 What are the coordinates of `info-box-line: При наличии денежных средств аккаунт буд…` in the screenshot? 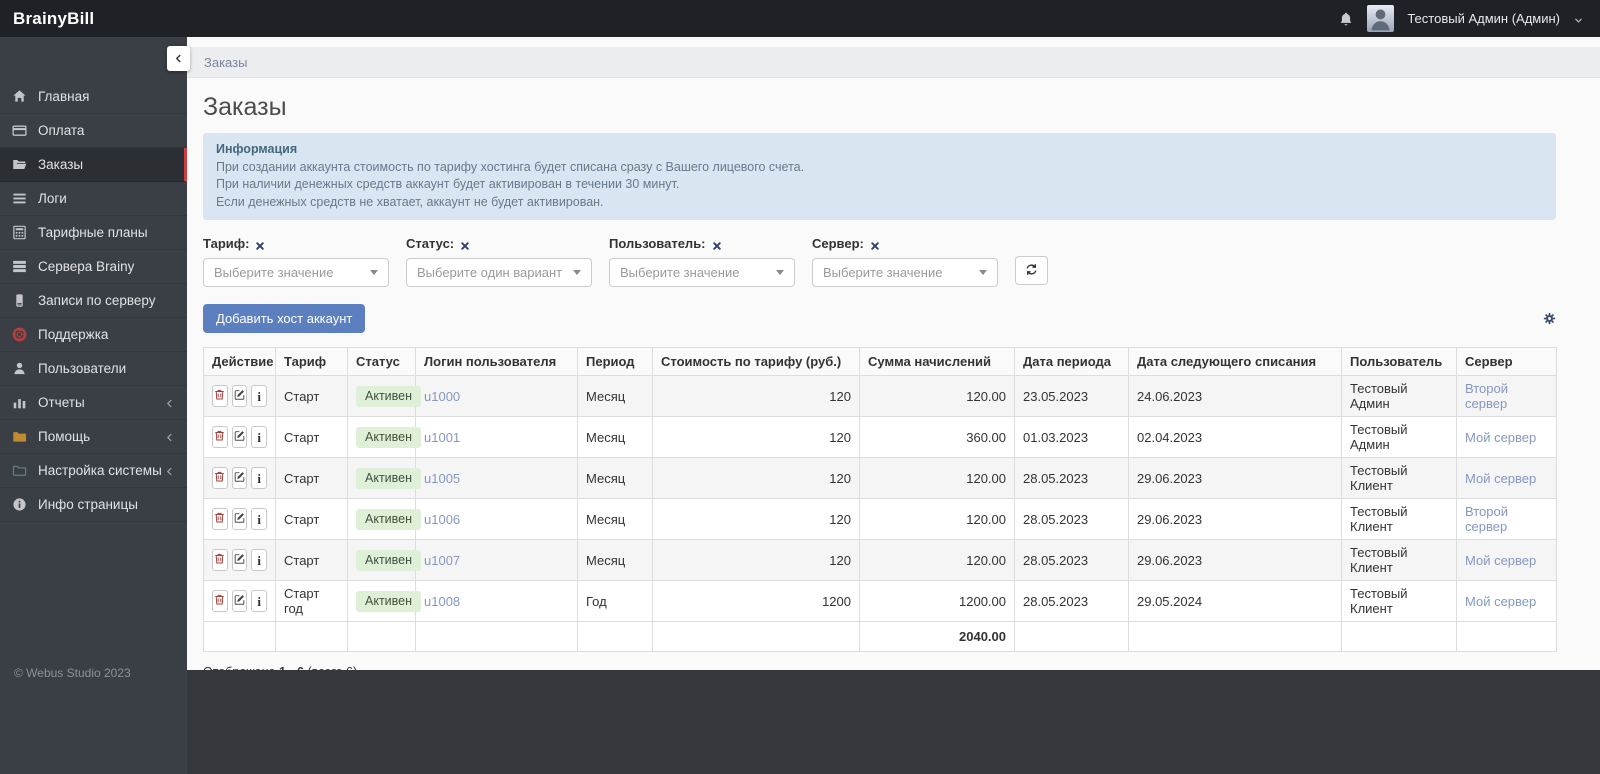 It's located at (448, 184).